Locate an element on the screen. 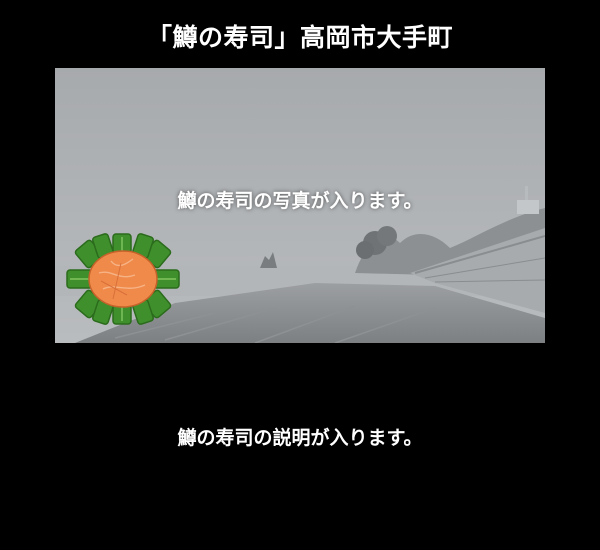 Image resolution: width=600 pixels, height=550 pixels. page-title: 「鱒の寿司」高岡市大手町 is located at coordinates (299, 37).